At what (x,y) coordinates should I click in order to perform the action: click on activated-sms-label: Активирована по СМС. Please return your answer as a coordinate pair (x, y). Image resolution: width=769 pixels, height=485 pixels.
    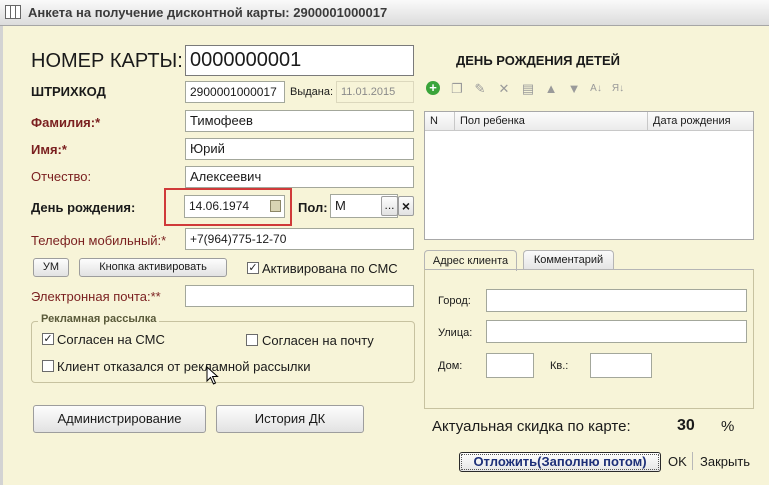
    Looking at the image, I should click on (330, 268).